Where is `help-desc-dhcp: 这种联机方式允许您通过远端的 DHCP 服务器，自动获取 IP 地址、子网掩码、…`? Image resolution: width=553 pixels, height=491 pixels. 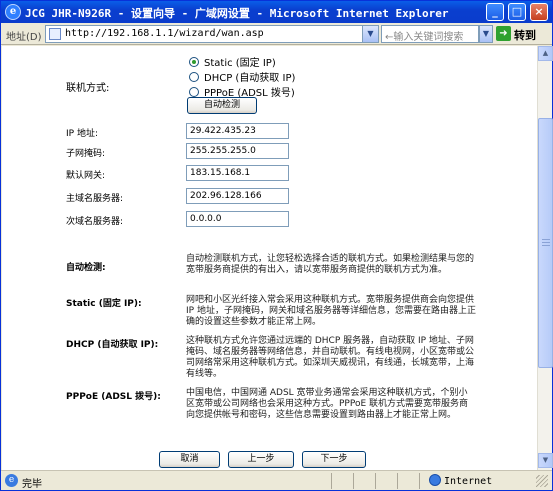
help-desc-dhcp: 这种联机方式允许您通过远端的 DHCP 服务器，自动获取 IP 地址、子网掩码、… is located at coordinates (330, 357).